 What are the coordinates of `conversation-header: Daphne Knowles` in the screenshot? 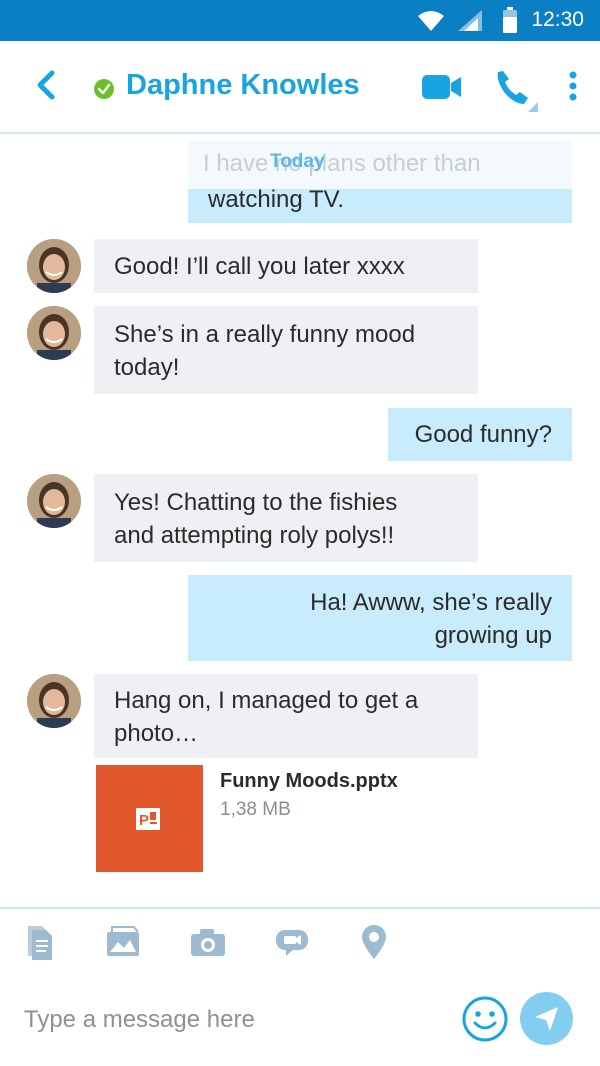 It's located at (300, 87).